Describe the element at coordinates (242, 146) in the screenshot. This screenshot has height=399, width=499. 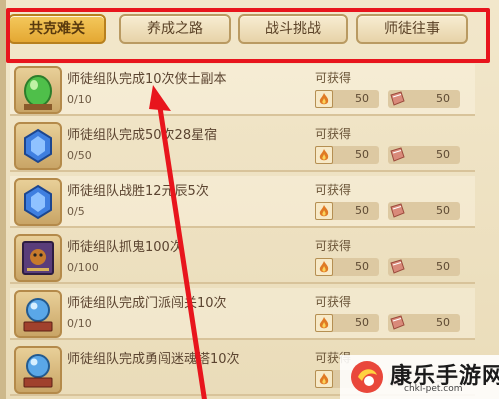
I see `list-item: 师徒组队完成50次28星宿 0/50 可获得 50 50` at that location.